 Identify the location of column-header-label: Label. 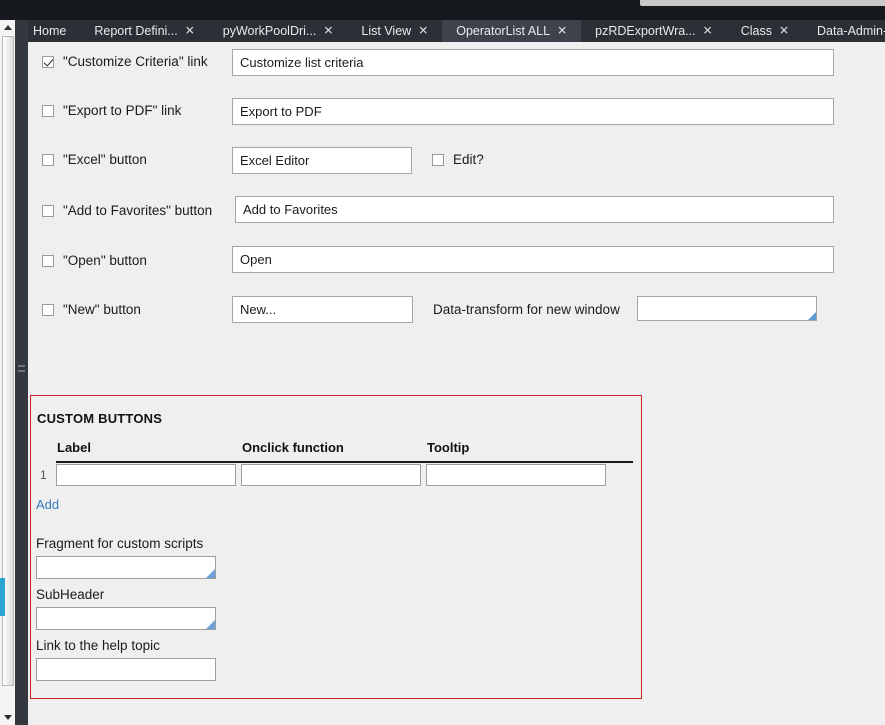
(74, 447).